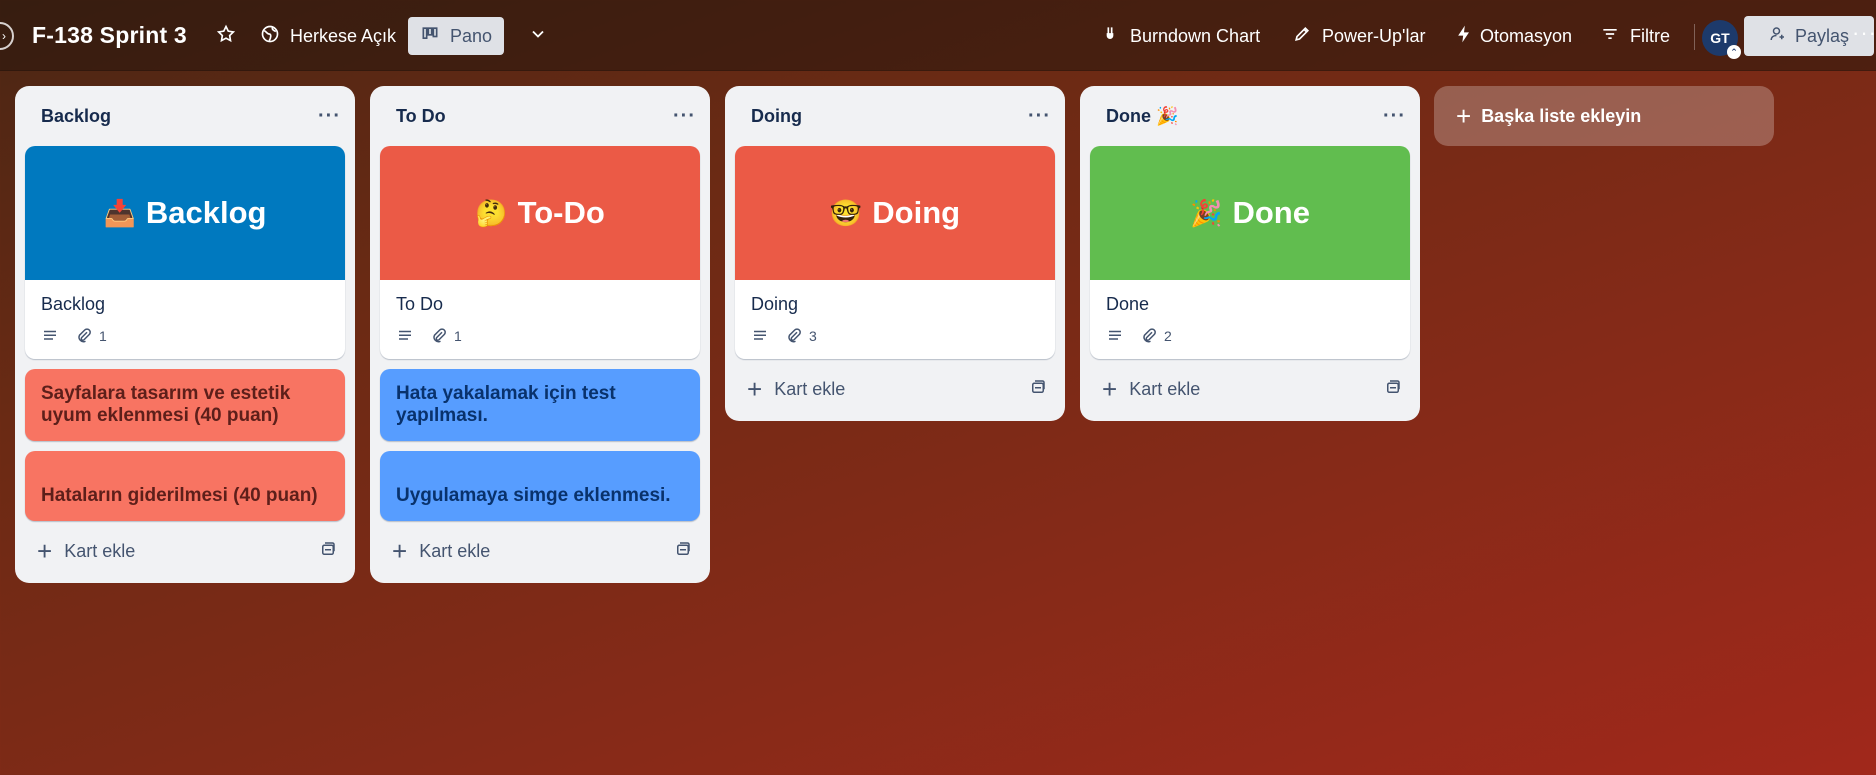 Image resolution: width=1876 pixels, height=775 pixels. I want to click on add-list-label: Başka liste ekleyin, so click(1561, 115).